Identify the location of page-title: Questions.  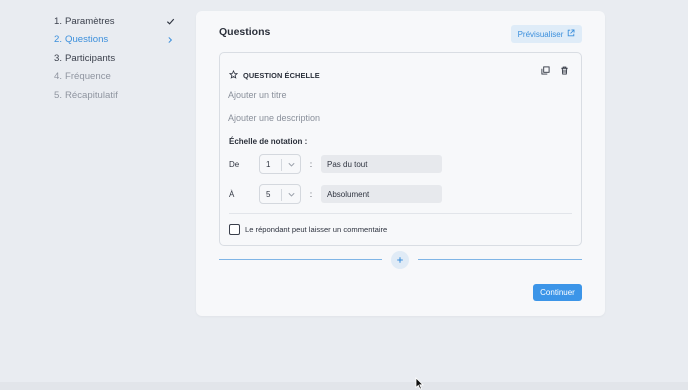
(245, 32).